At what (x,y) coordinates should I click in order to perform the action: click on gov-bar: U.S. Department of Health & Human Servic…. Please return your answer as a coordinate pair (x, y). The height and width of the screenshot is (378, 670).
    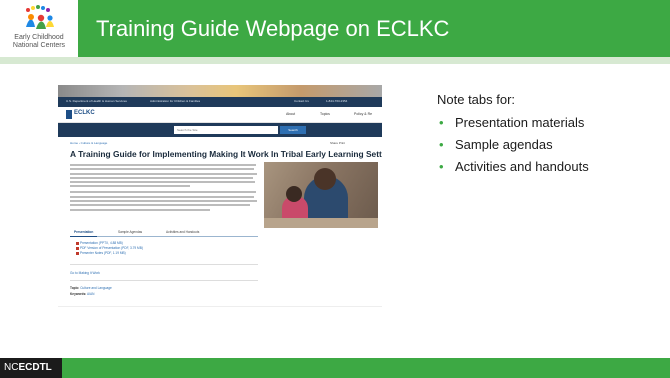
    Looking at the image, I should click on (220, 102).